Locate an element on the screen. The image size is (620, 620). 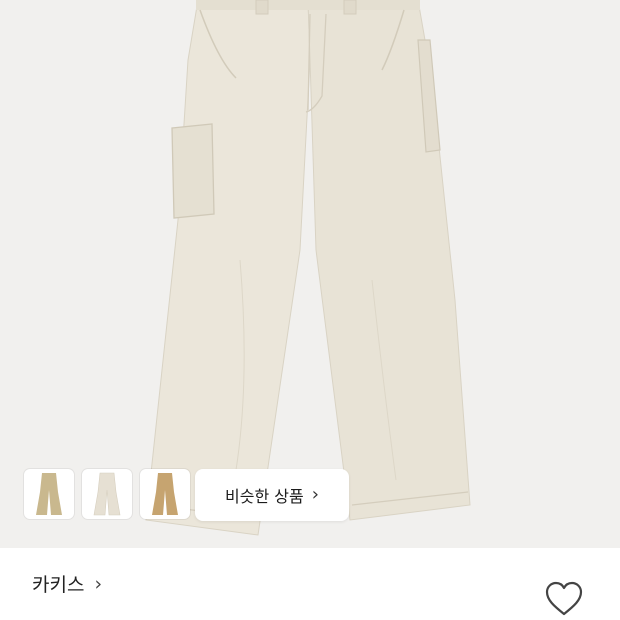
similar-products-button: 비슷한 상품 › is located at coordinates (272, 495).